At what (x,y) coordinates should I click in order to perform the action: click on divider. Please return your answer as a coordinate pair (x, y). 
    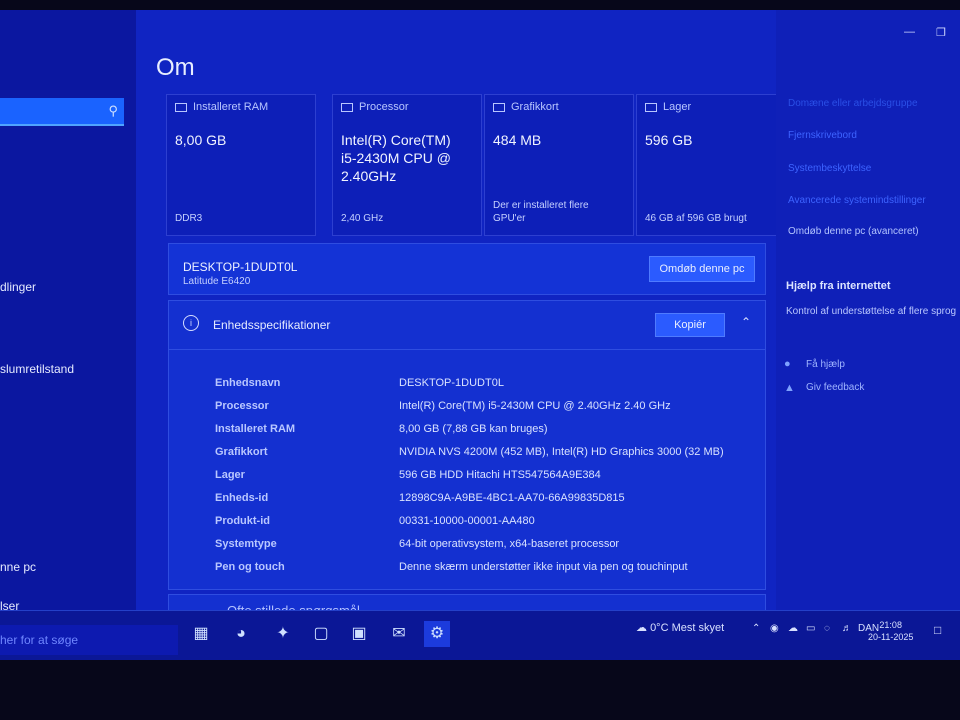
    Looking at the image, I should click on (467, 349).